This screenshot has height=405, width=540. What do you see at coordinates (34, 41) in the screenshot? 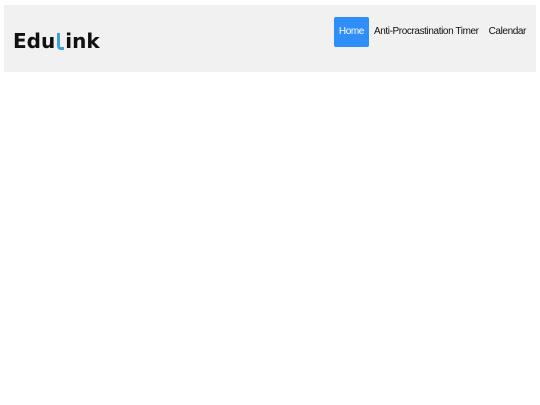
I see `logo-text-edu: Edu` at bounding box center [34, 41].